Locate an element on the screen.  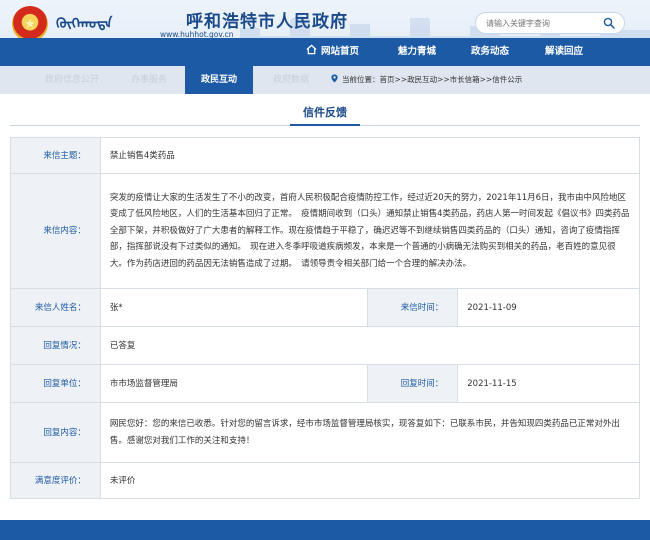
search-box is located at coordinates (550, 23).